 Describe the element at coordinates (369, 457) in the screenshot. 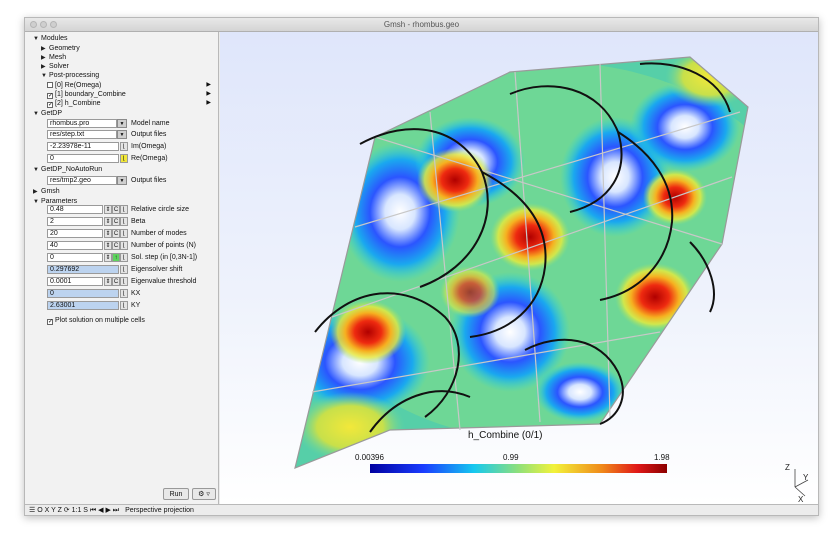

I see `colorbar-min-label: 0.00396` at that location.